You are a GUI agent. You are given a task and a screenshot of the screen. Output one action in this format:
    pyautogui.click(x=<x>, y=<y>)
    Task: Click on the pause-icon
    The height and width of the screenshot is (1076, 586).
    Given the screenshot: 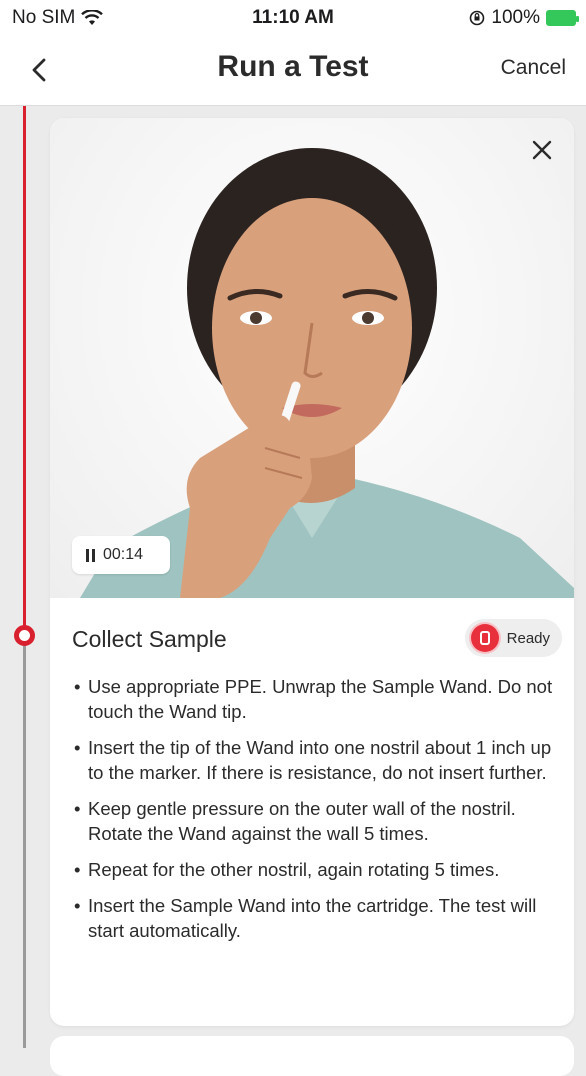 What is the action you would take?
    pyautogui.click(x=90, y=555)
    